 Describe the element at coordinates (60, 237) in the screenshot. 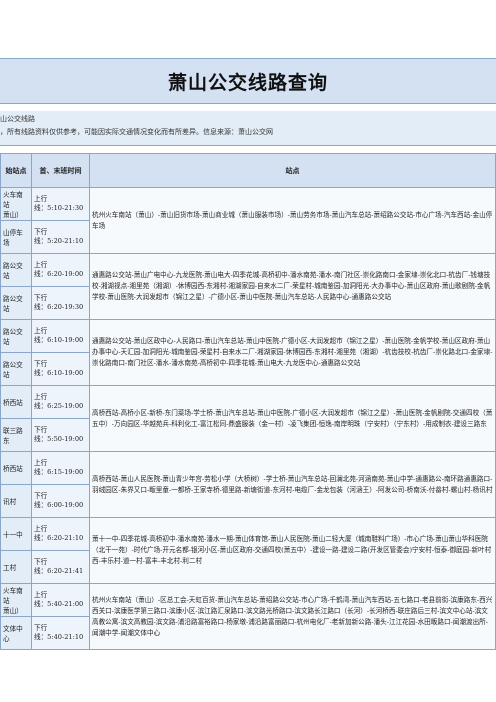

I see `down-times: 下行 线：5:20-21:10` at that location.